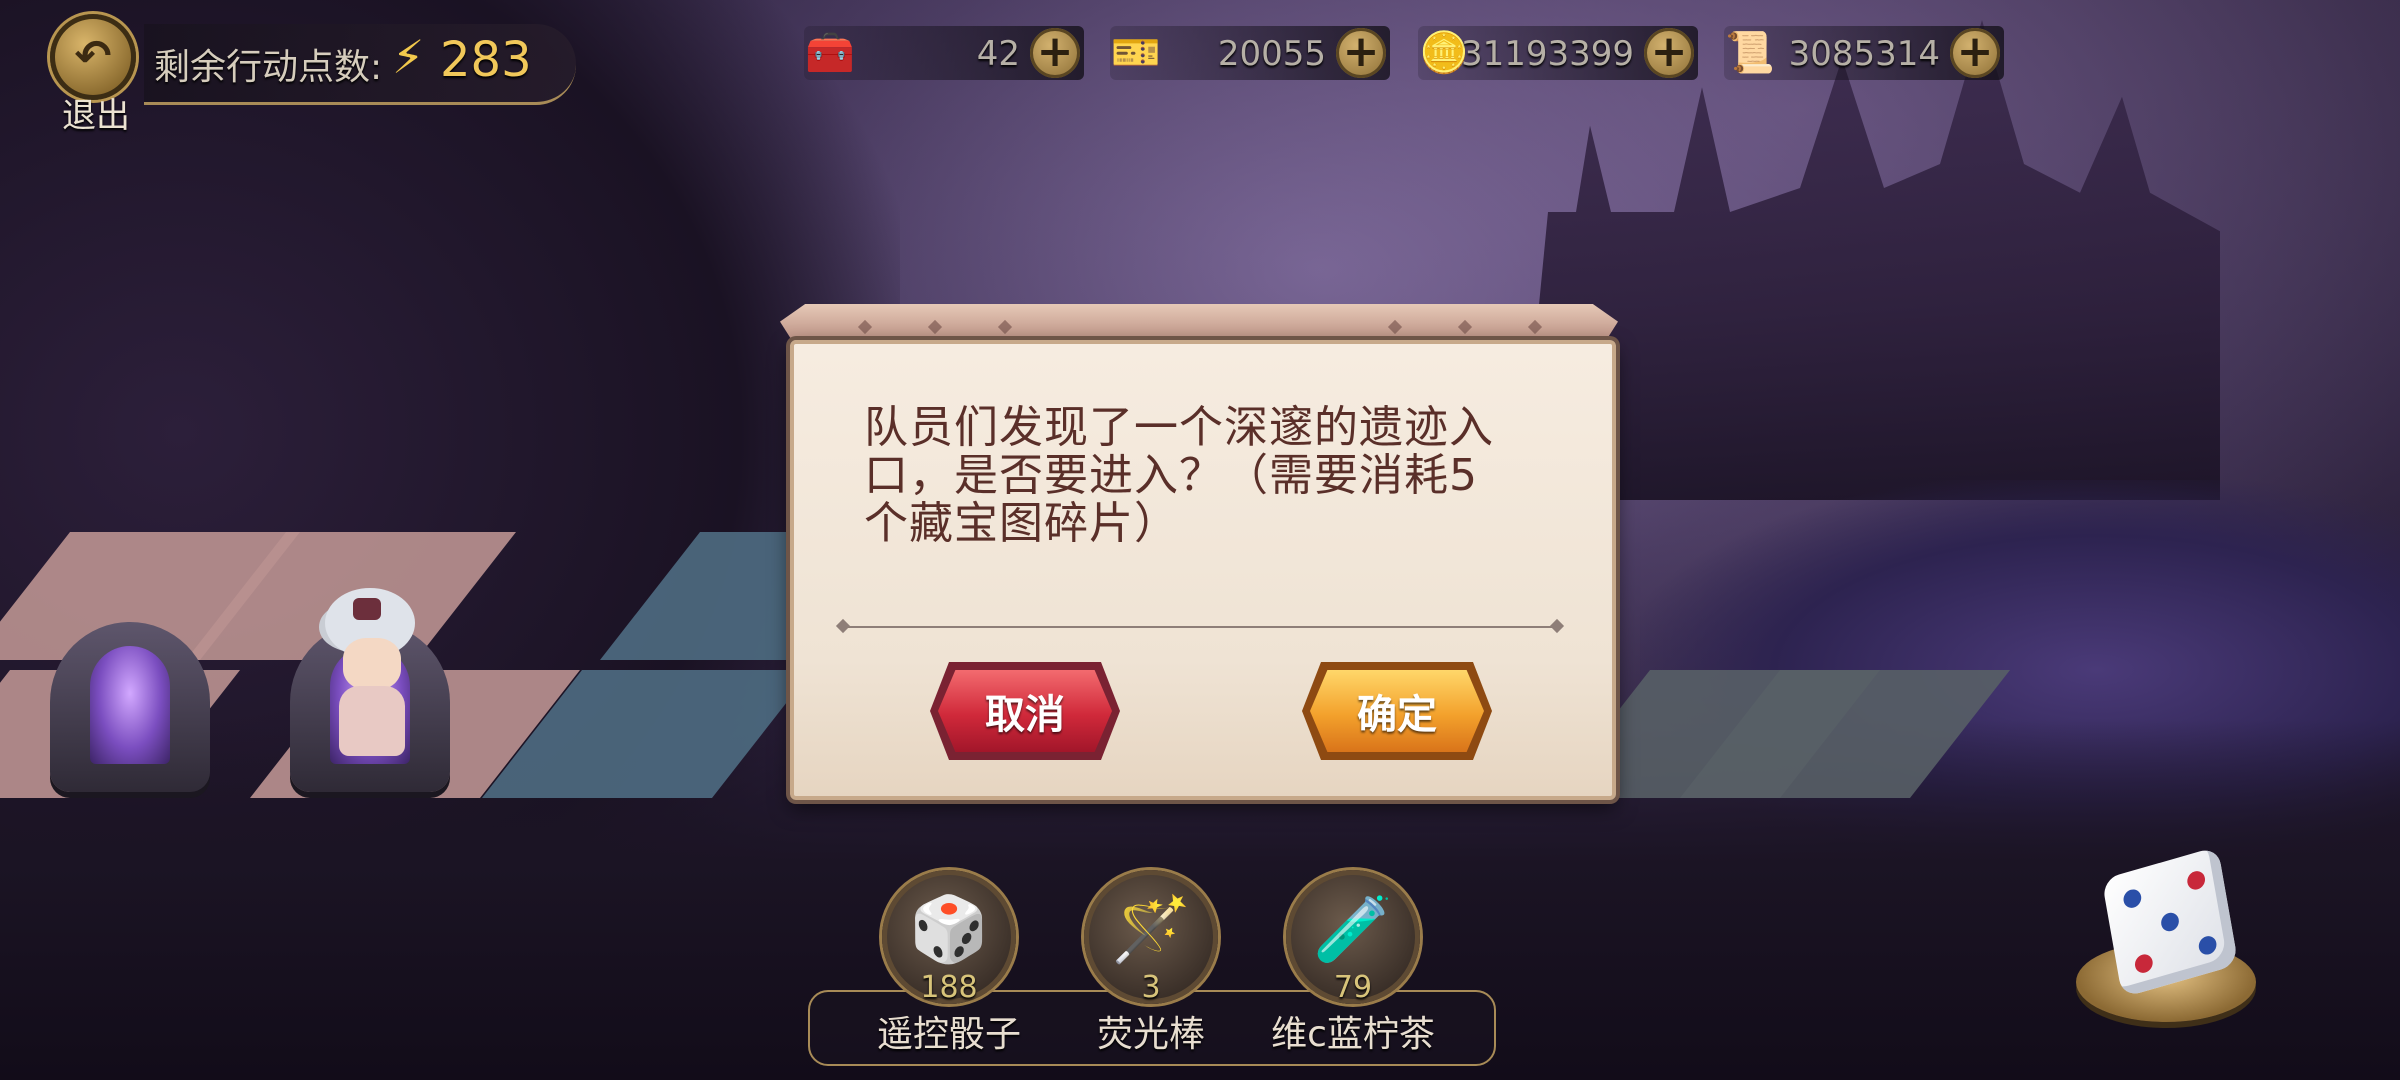 This screenshot has height=1080, width=2400. I want to click on glow-stick-icon: 🪄, so click(1151, 930).